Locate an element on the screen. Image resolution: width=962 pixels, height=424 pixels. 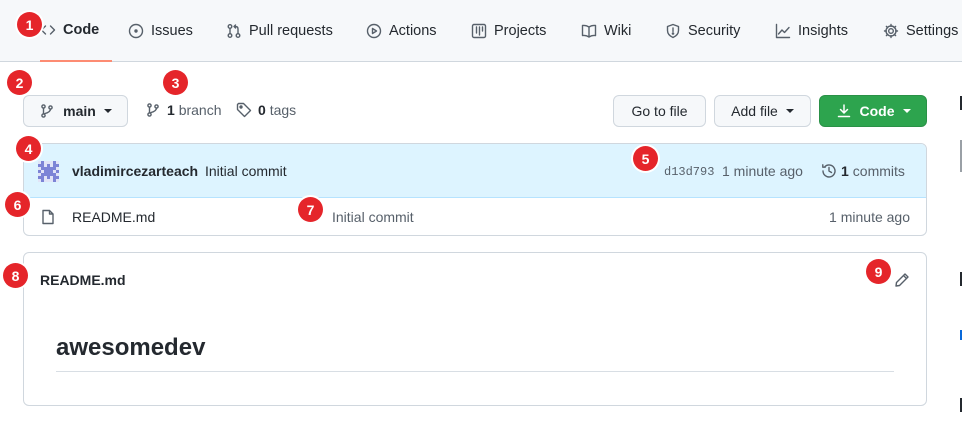
tab-actions: Actions is located at coordinates (401, 31).